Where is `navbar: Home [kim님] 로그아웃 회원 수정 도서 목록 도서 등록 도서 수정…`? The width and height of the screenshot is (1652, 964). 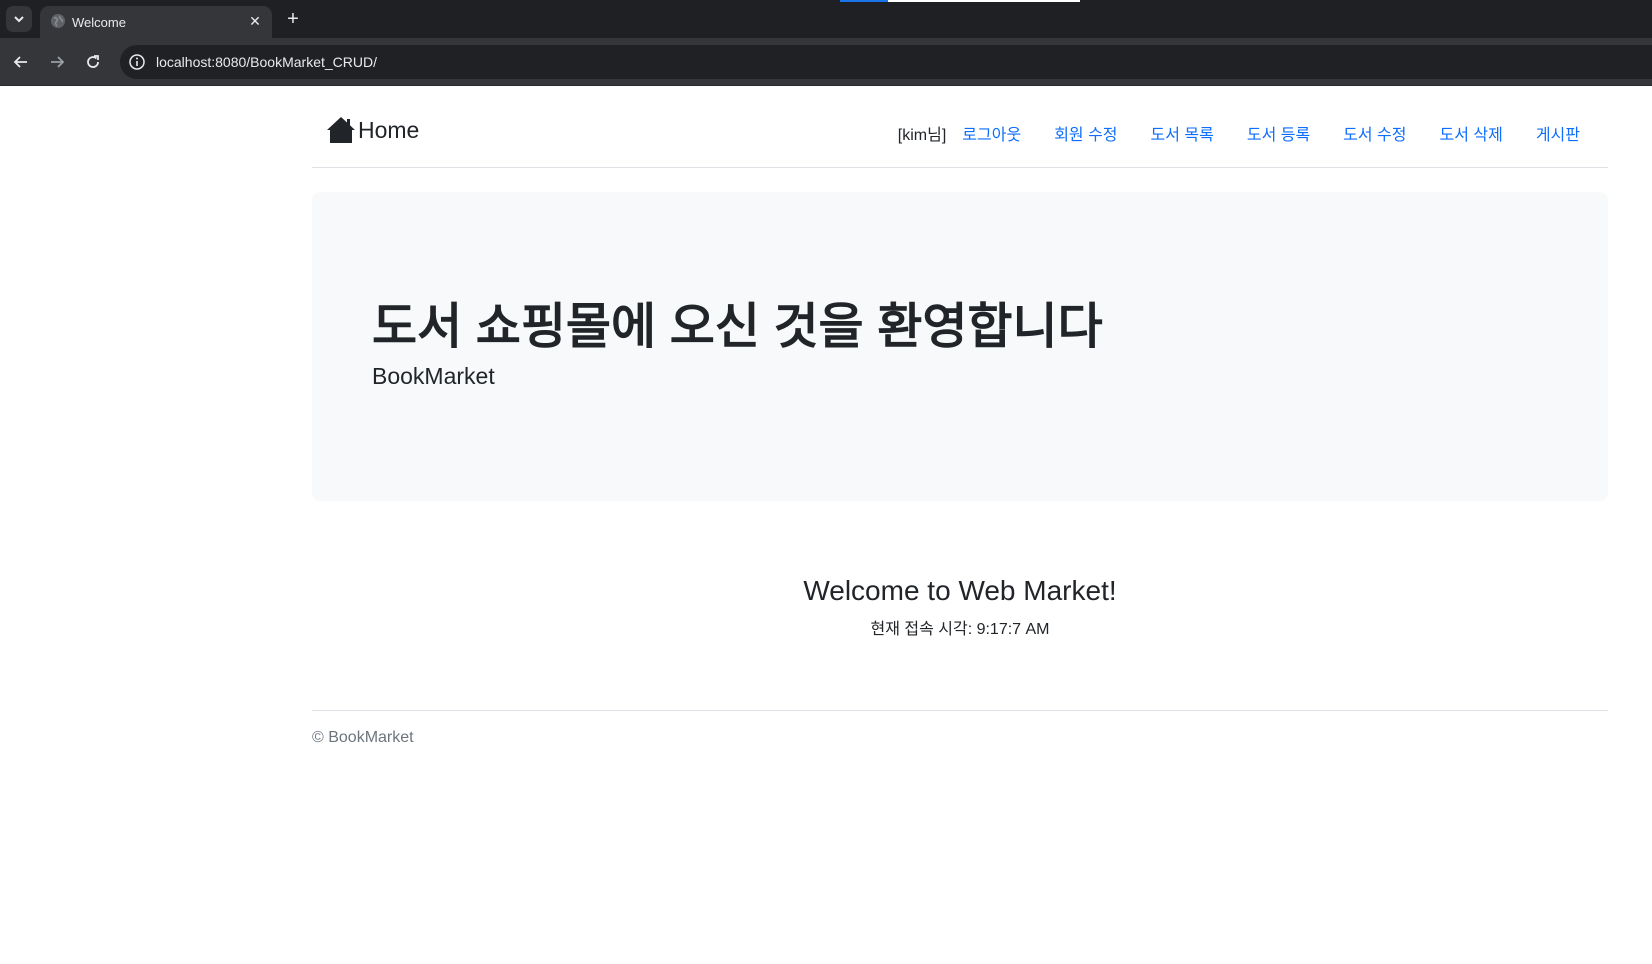 navbar: Home [kim님] 로그아웃 회원 수정 도서 목록 도서 등록 도서 수정… is located at coordinates (960, 127).